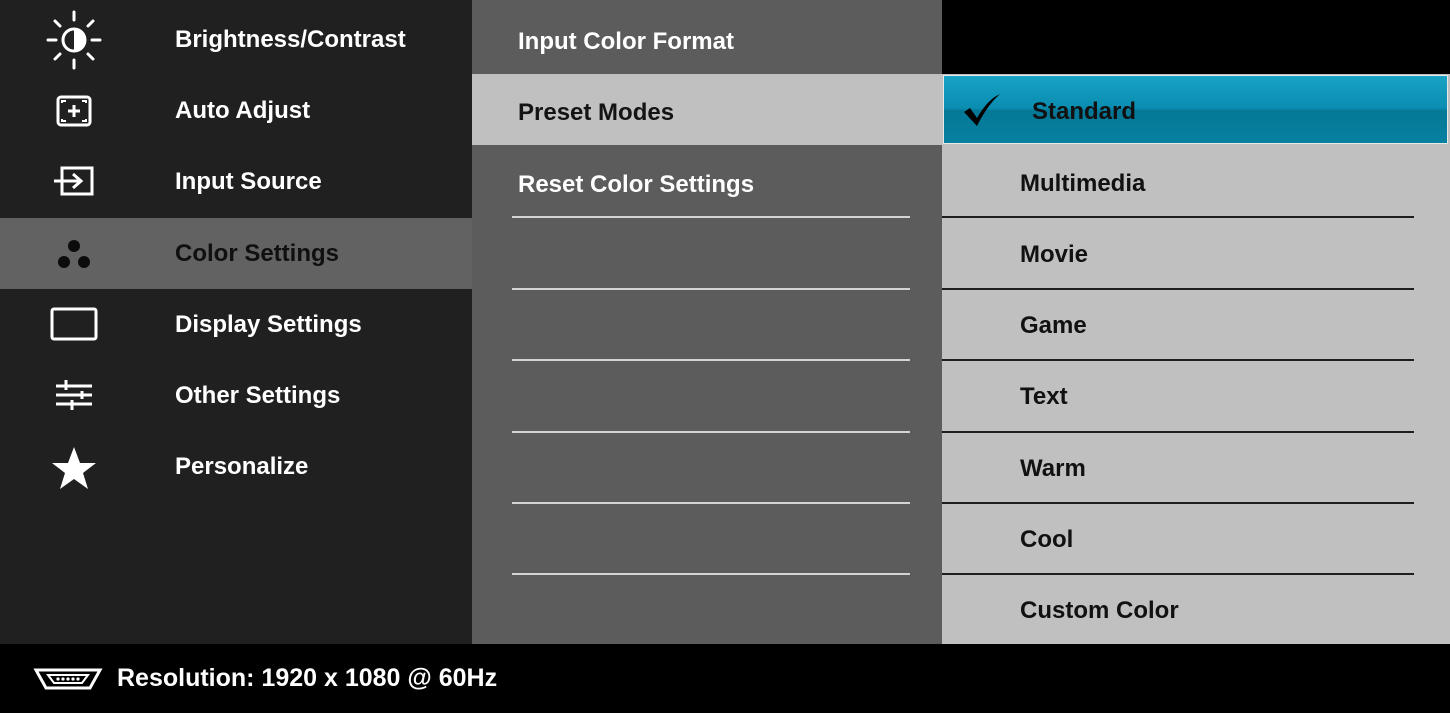 The height and width of the screenshot is (713, 1450). Describe the element at coordinates (725, 678) in the screenshot. I see `status-bar: Resolution: 1920 x 1080 @ 60Hz` at that location.